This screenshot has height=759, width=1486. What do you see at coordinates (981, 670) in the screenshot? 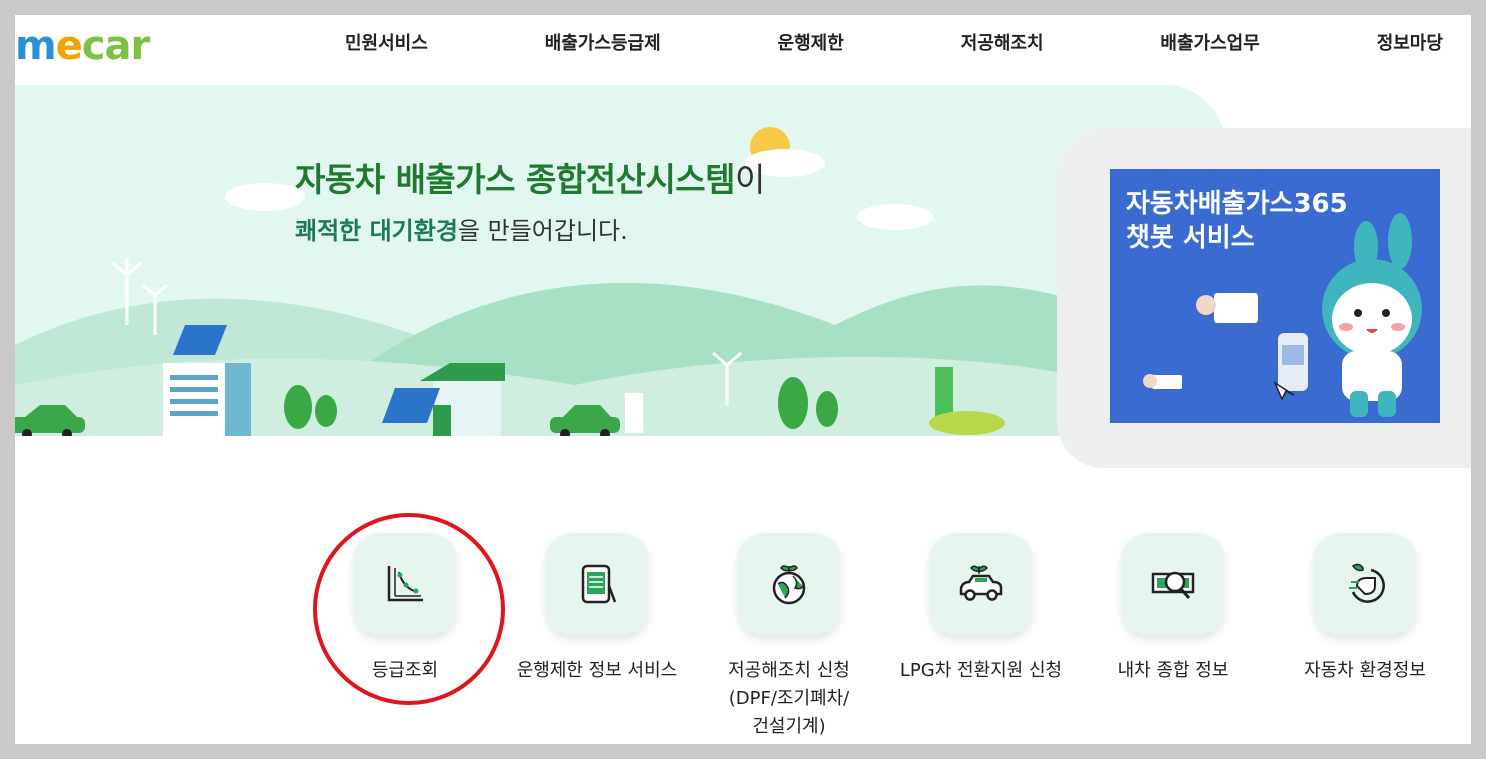
I see `quick-item-label: LPG차 전환지원 신청` at bounding box center [981, 670].